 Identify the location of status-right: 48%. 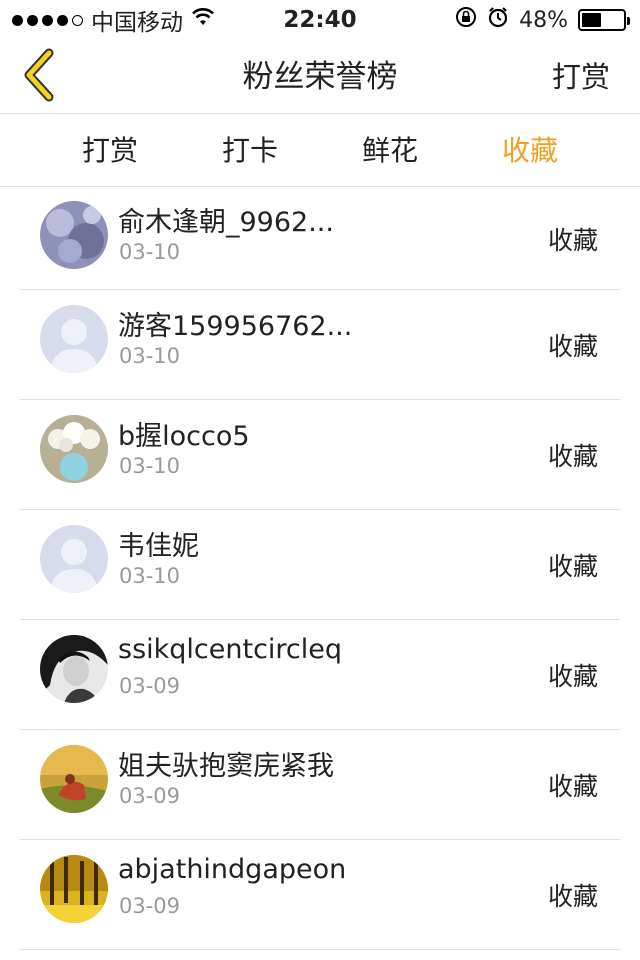
(542, 20).